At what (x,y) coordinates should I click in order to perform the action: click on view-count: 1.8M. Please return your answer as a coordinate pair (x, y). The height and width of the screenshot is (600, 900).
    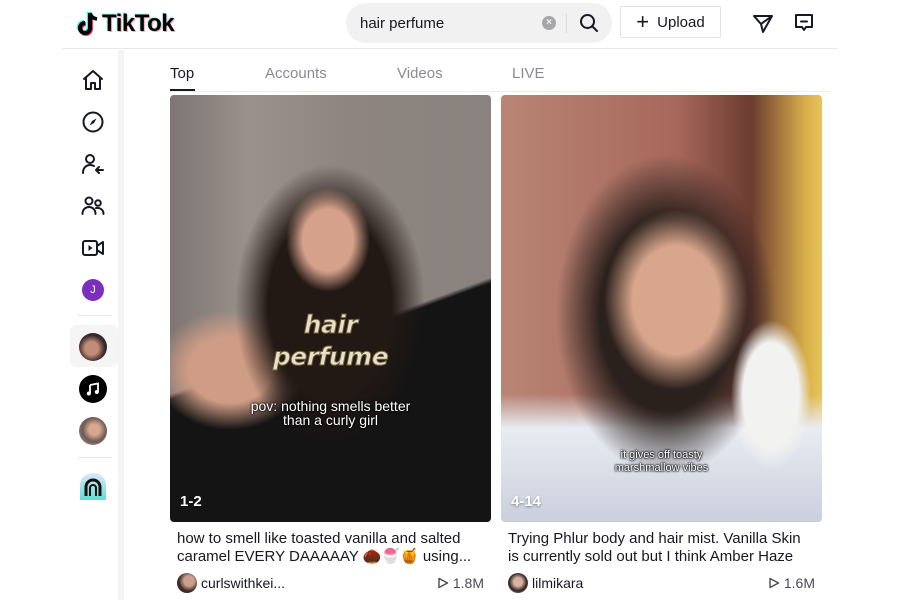
    Looking at the image, I should click on (460, 583).